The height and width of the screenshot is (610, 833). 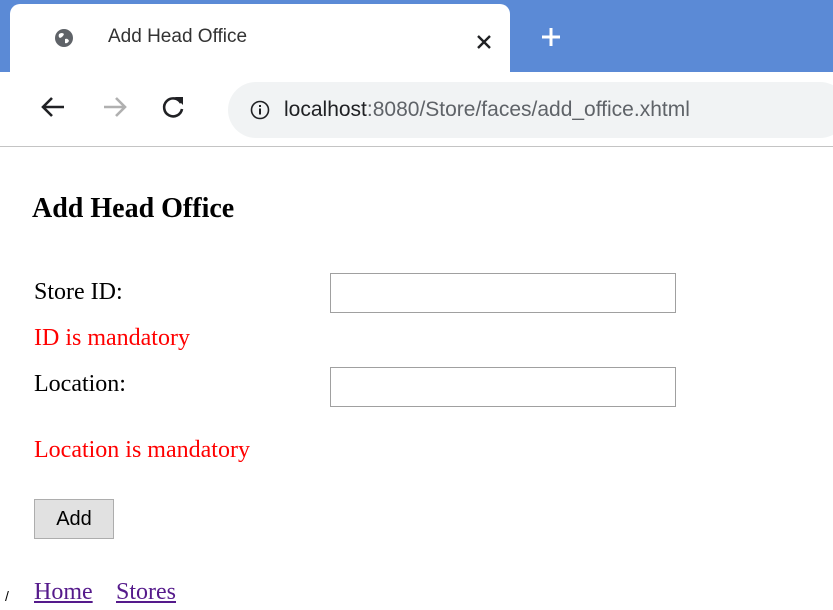 What do you see at coordinates (503, 387) in the screenshot?
I see `location-input` at bounding box center [503, 387].